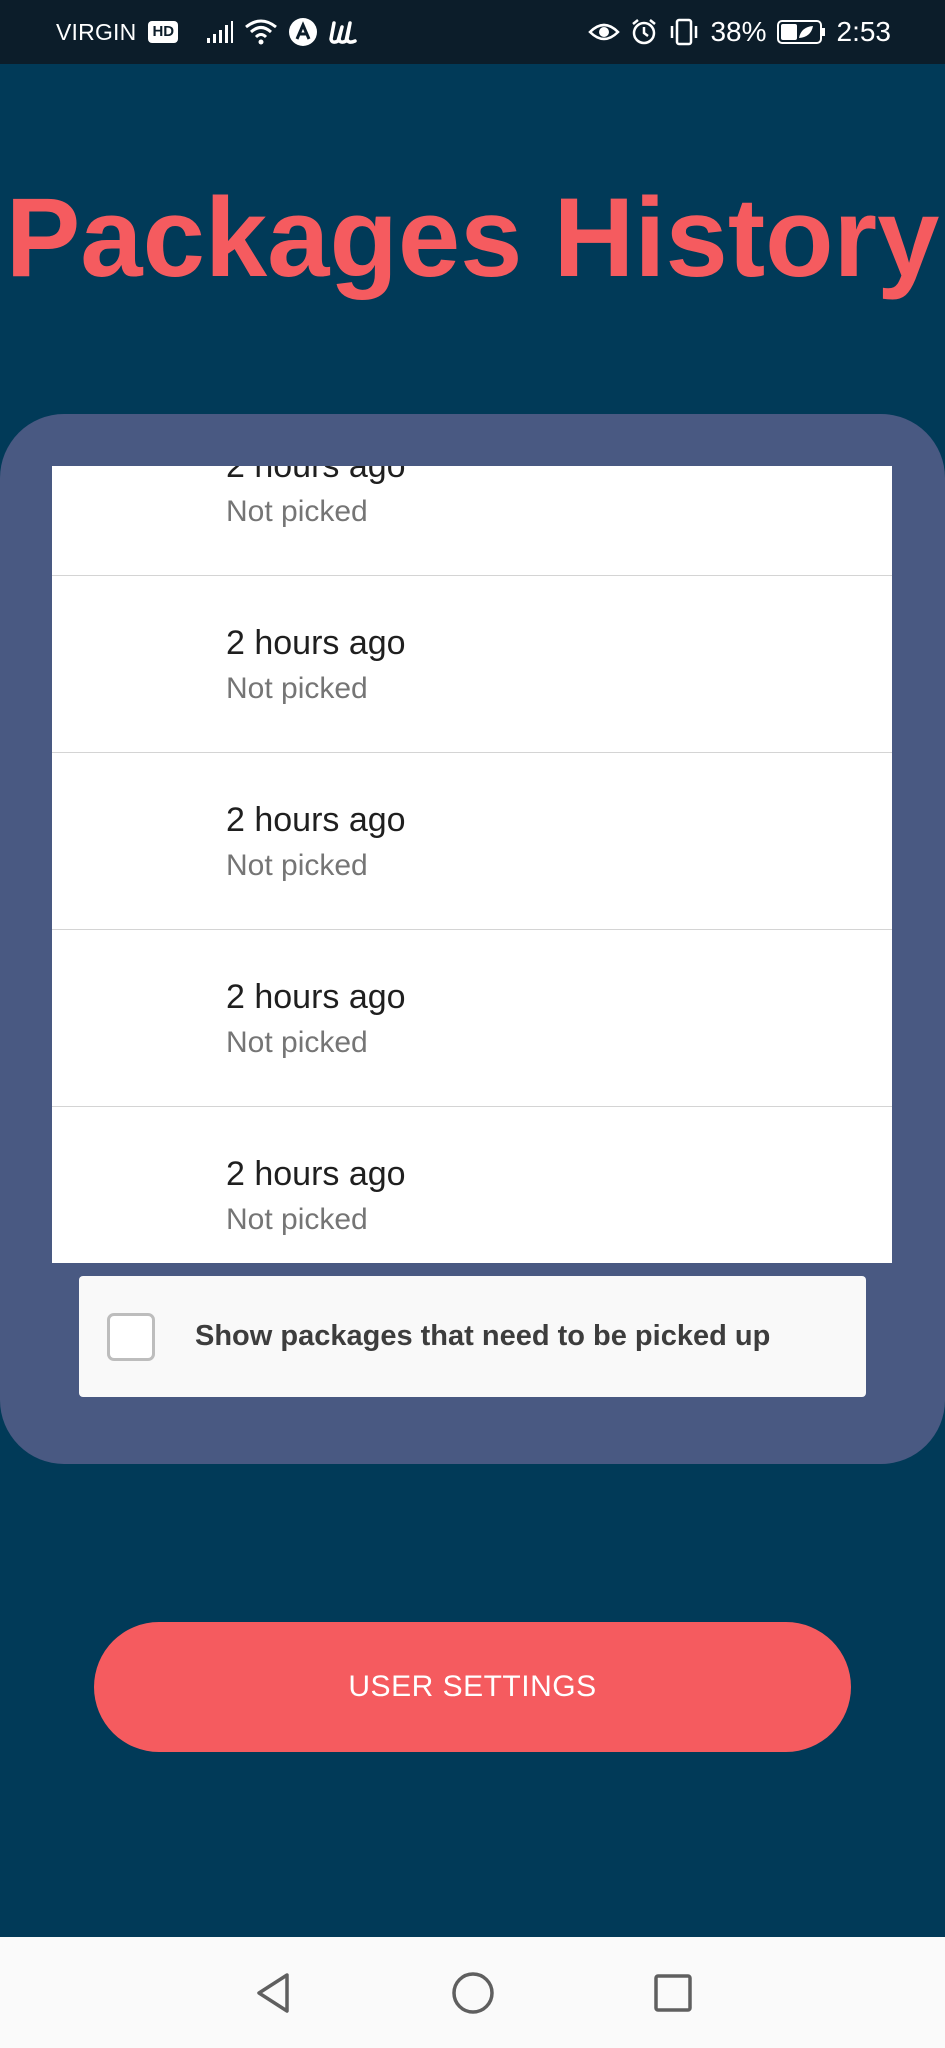 The height and width of the screenshot is (2048, 945). Describe the element at coordinates (801, 32) in the screenshot. I see `battery-icon` at that location.